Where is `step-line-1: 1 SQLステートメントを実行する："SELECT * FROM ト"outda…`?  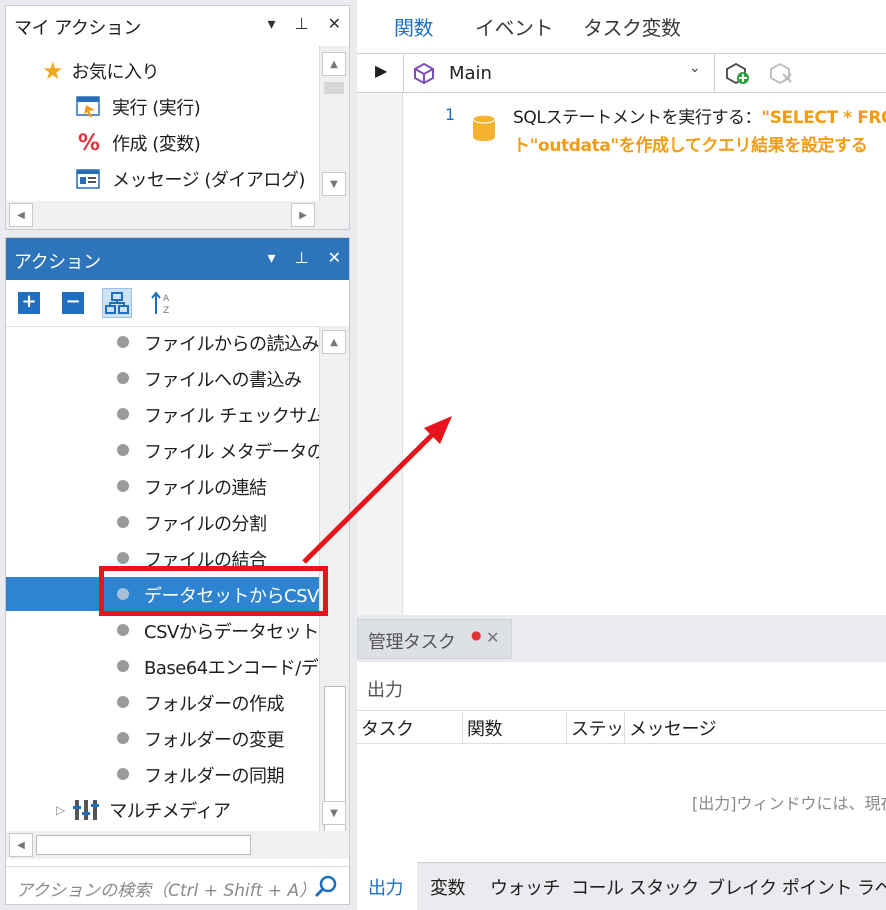 step-line-1: 1 SQLステートメントを実行する："SELECT * FROM ト"outda… is located at coordinates (644, 124).